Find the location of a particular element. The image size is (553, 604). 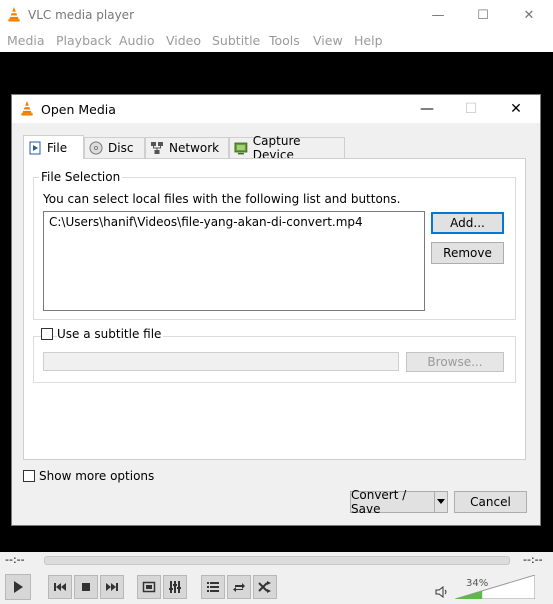

tab-capture-device: Capture Device is located at coordinates (287, 148).